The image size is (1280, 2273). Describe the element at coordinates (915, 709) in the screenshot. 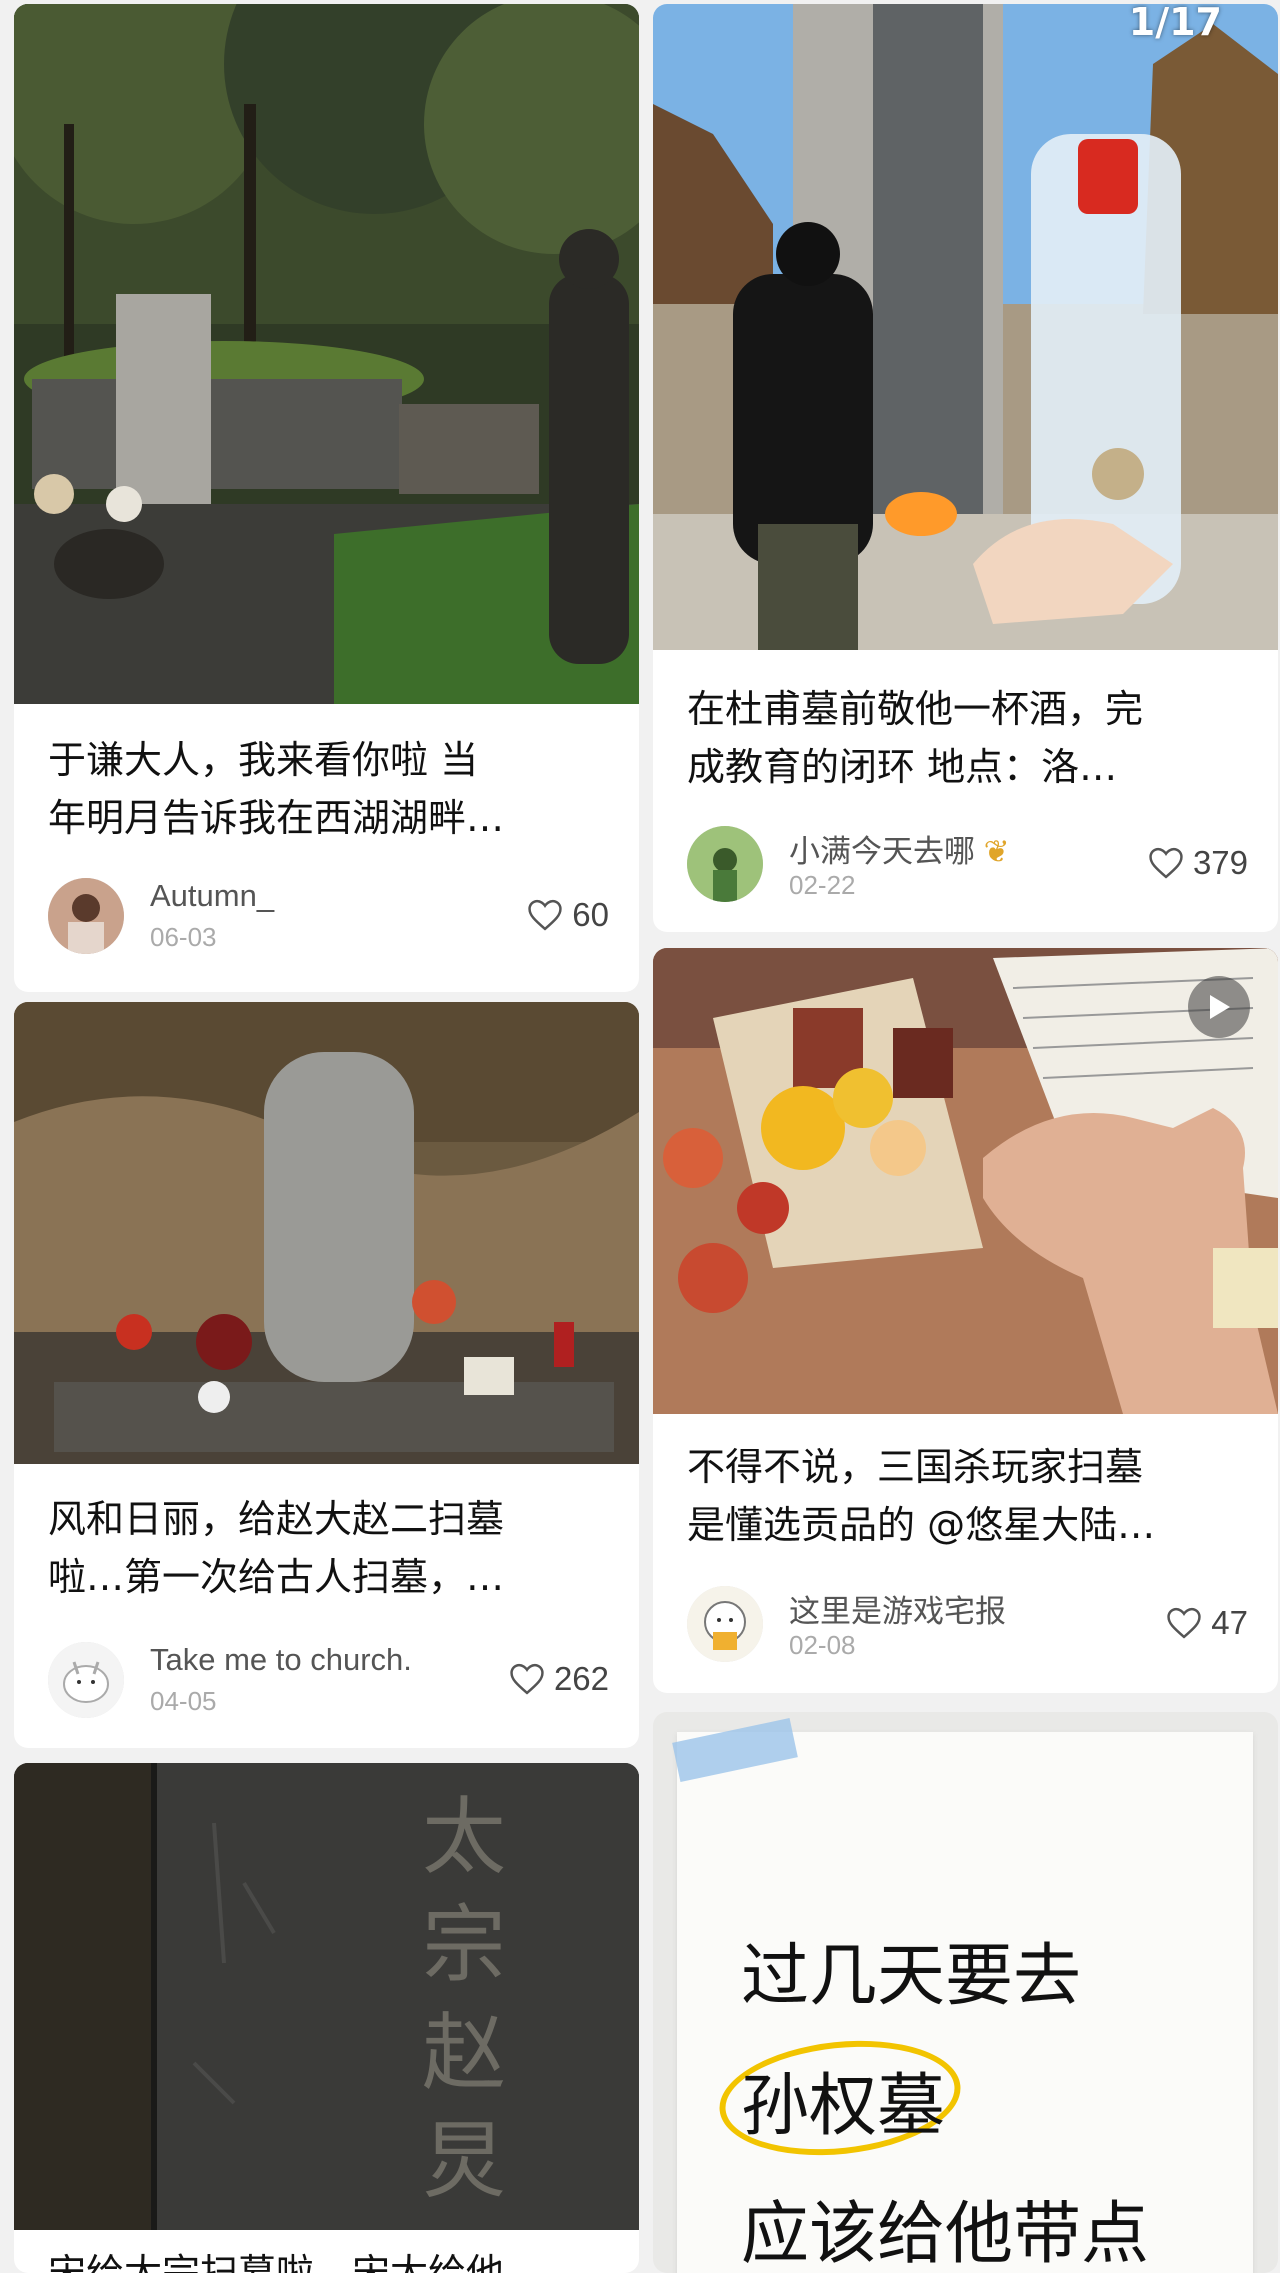

I see `card-title-line: 在杜甫墓前敬他一杯酒，完` at that location.